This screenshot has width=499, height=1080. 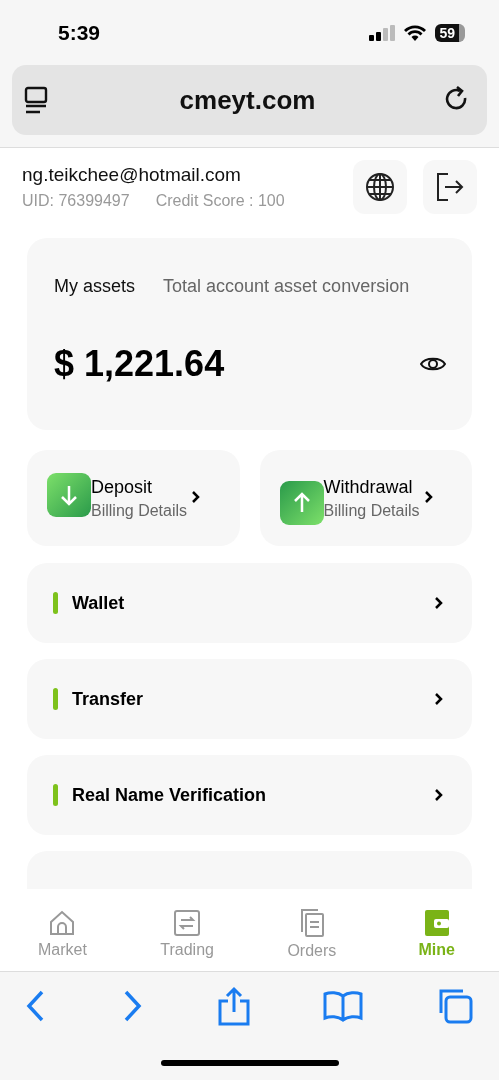 What do you see at coordinates (342, 1006) in the screenshot?
I see `book-icon` at bounding box center [342, 1006].